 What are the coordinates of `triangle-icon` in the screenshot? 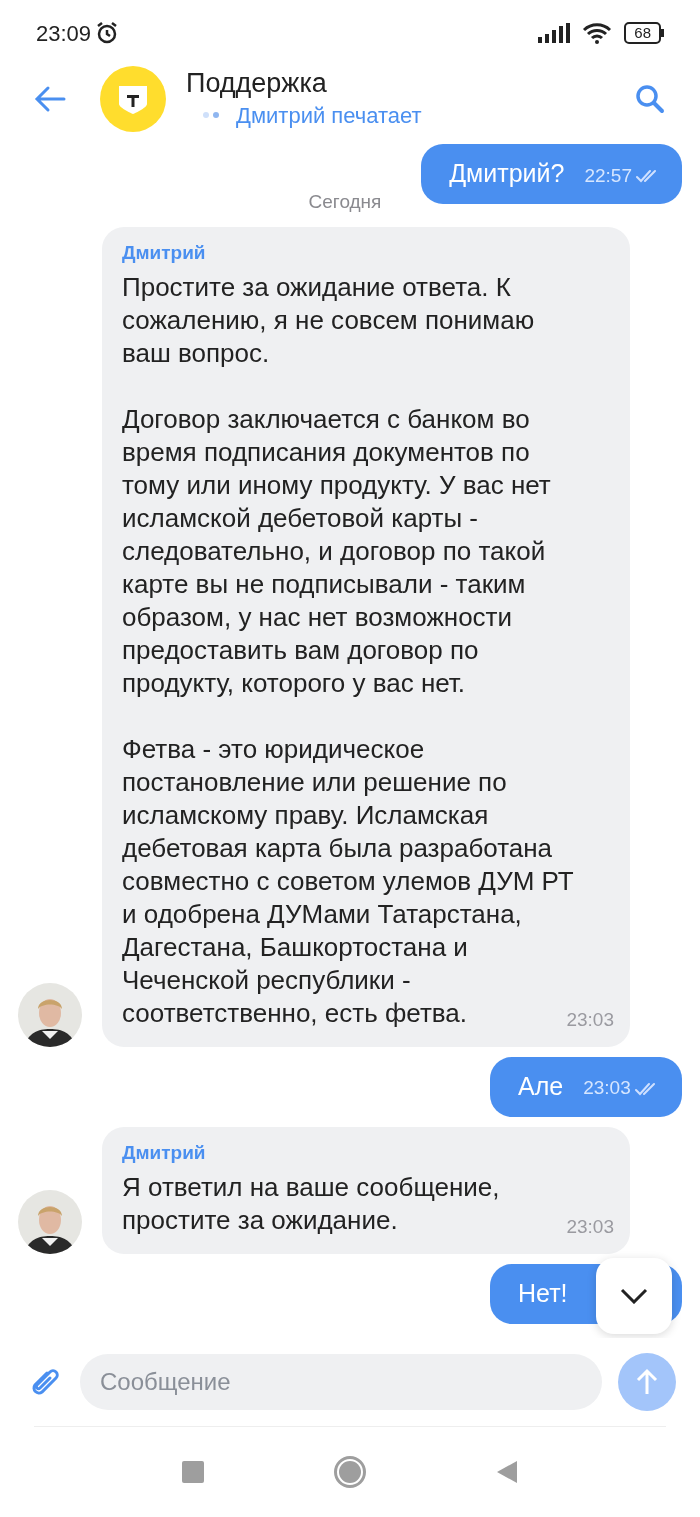 It's located at (507, 1472).